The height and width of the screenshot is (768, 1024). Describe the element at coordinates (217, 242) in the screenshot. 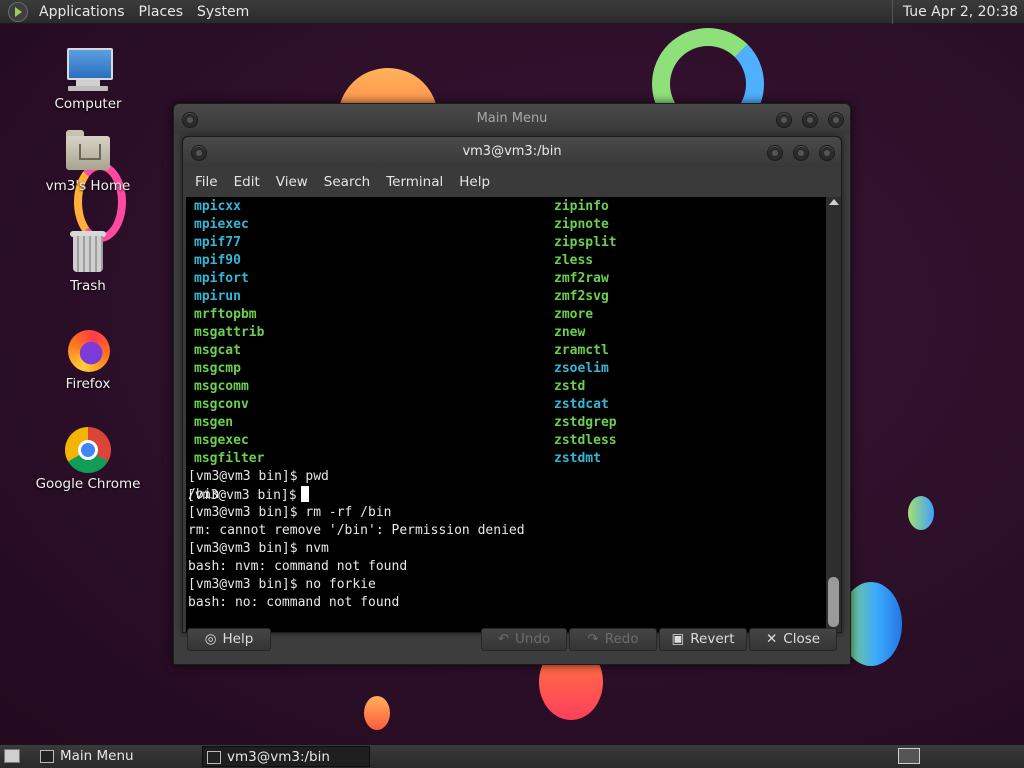

I see `listing-entry: mpif77` at that location.